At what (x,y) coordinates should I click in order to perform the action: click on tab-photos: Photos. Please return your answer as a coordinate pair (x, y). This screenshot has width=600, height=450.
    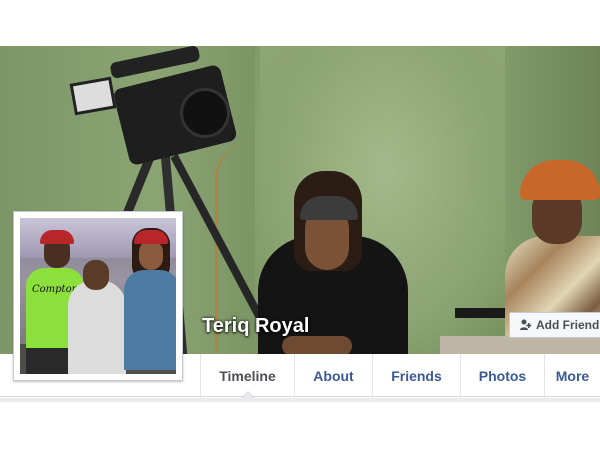
    Looking at the image, I should click on (502, 375).